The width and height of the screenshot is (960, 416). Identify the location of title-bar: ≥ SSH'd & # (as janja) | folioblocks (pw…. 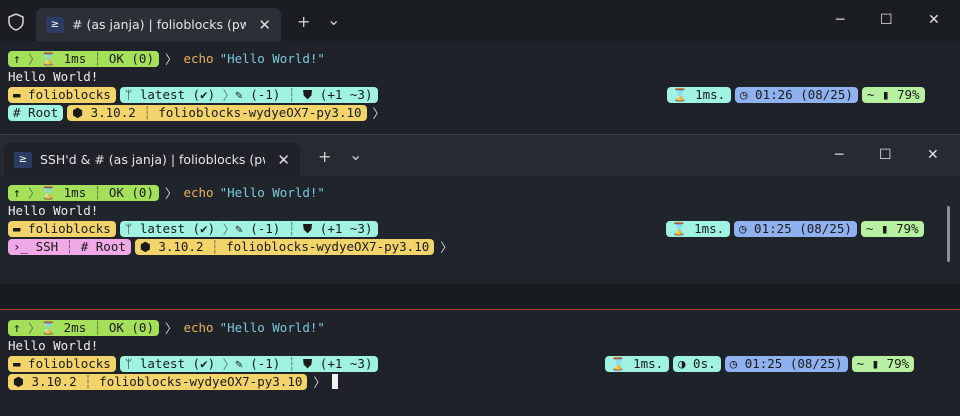
(480, 155).